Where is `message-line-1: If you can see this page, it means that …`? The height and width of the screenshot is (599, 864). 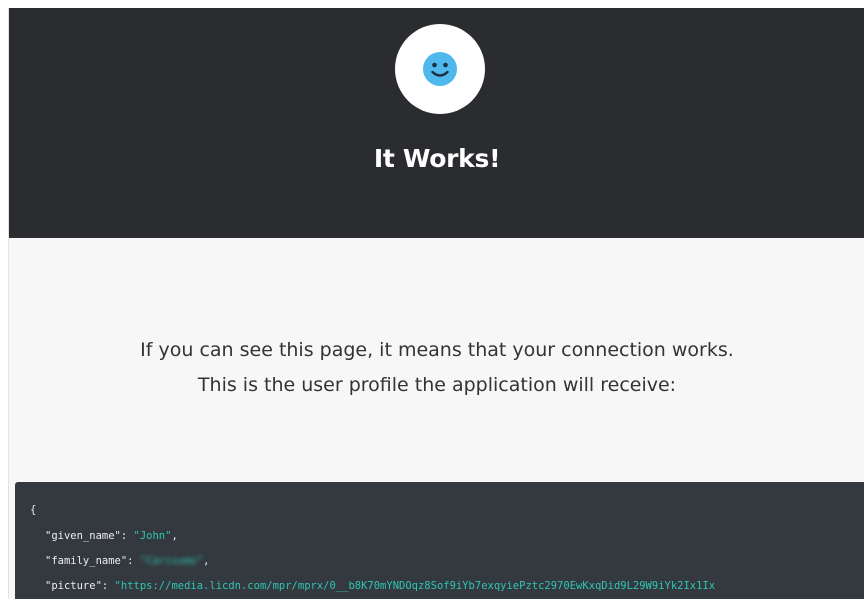
message-line-1: If you can see this page, it means that … is located at coordinates (437, 350).